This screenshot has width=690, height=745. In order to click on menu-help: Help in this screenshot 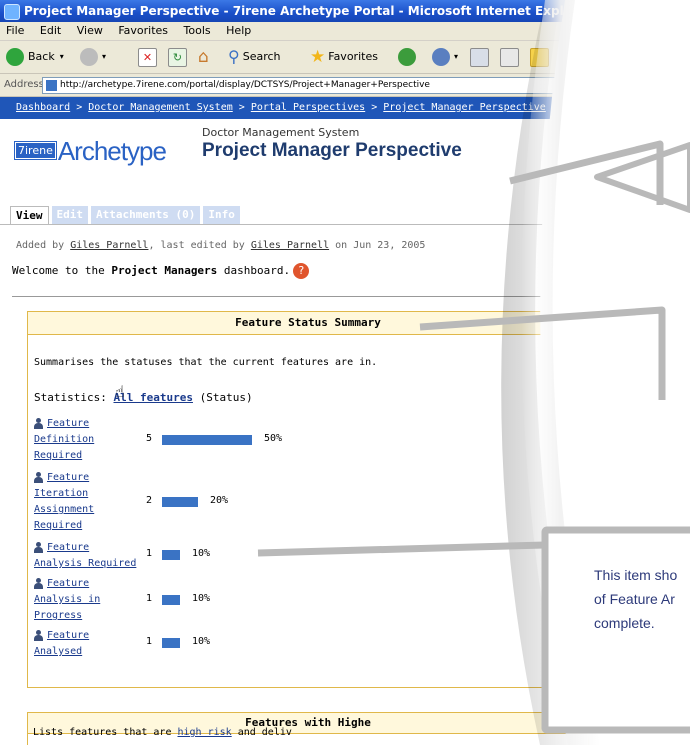, I will do `click(238, 30)`.